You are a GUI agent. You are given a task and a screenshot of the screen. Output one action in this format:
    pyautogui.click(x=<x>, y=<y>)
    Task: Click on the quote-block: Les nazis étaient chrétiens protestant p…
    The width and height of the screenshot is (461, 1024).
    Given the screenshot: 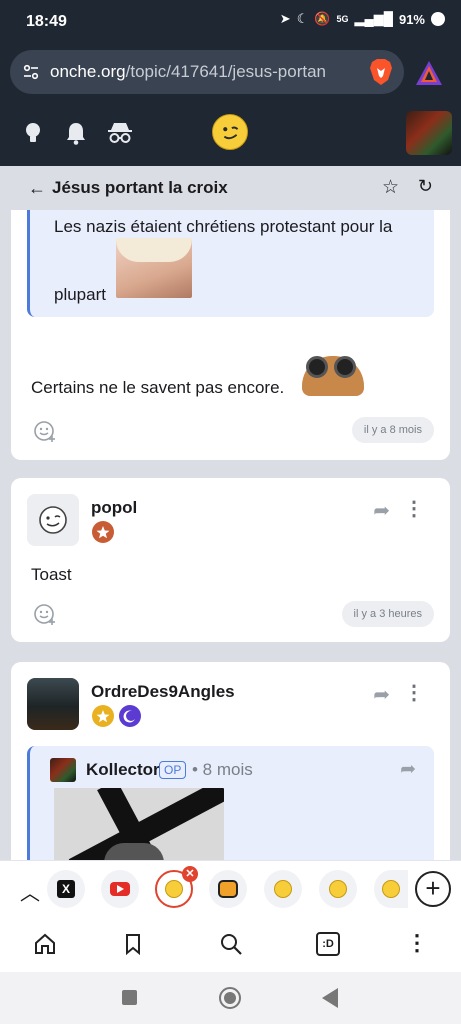 What is the action you would take?
    pyautogui.click(x=230, y=263)
    